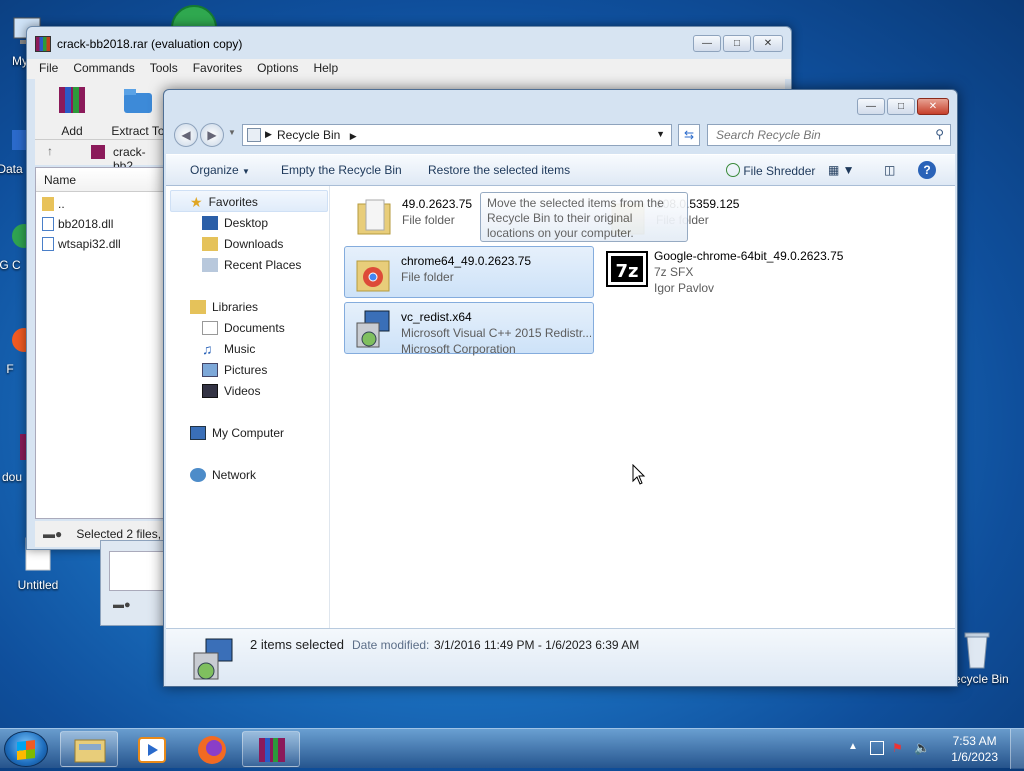  What do you see at coordinates (61, 203) in the screenshot?
I see `file-name: ..` at bounding box center [61, 203].